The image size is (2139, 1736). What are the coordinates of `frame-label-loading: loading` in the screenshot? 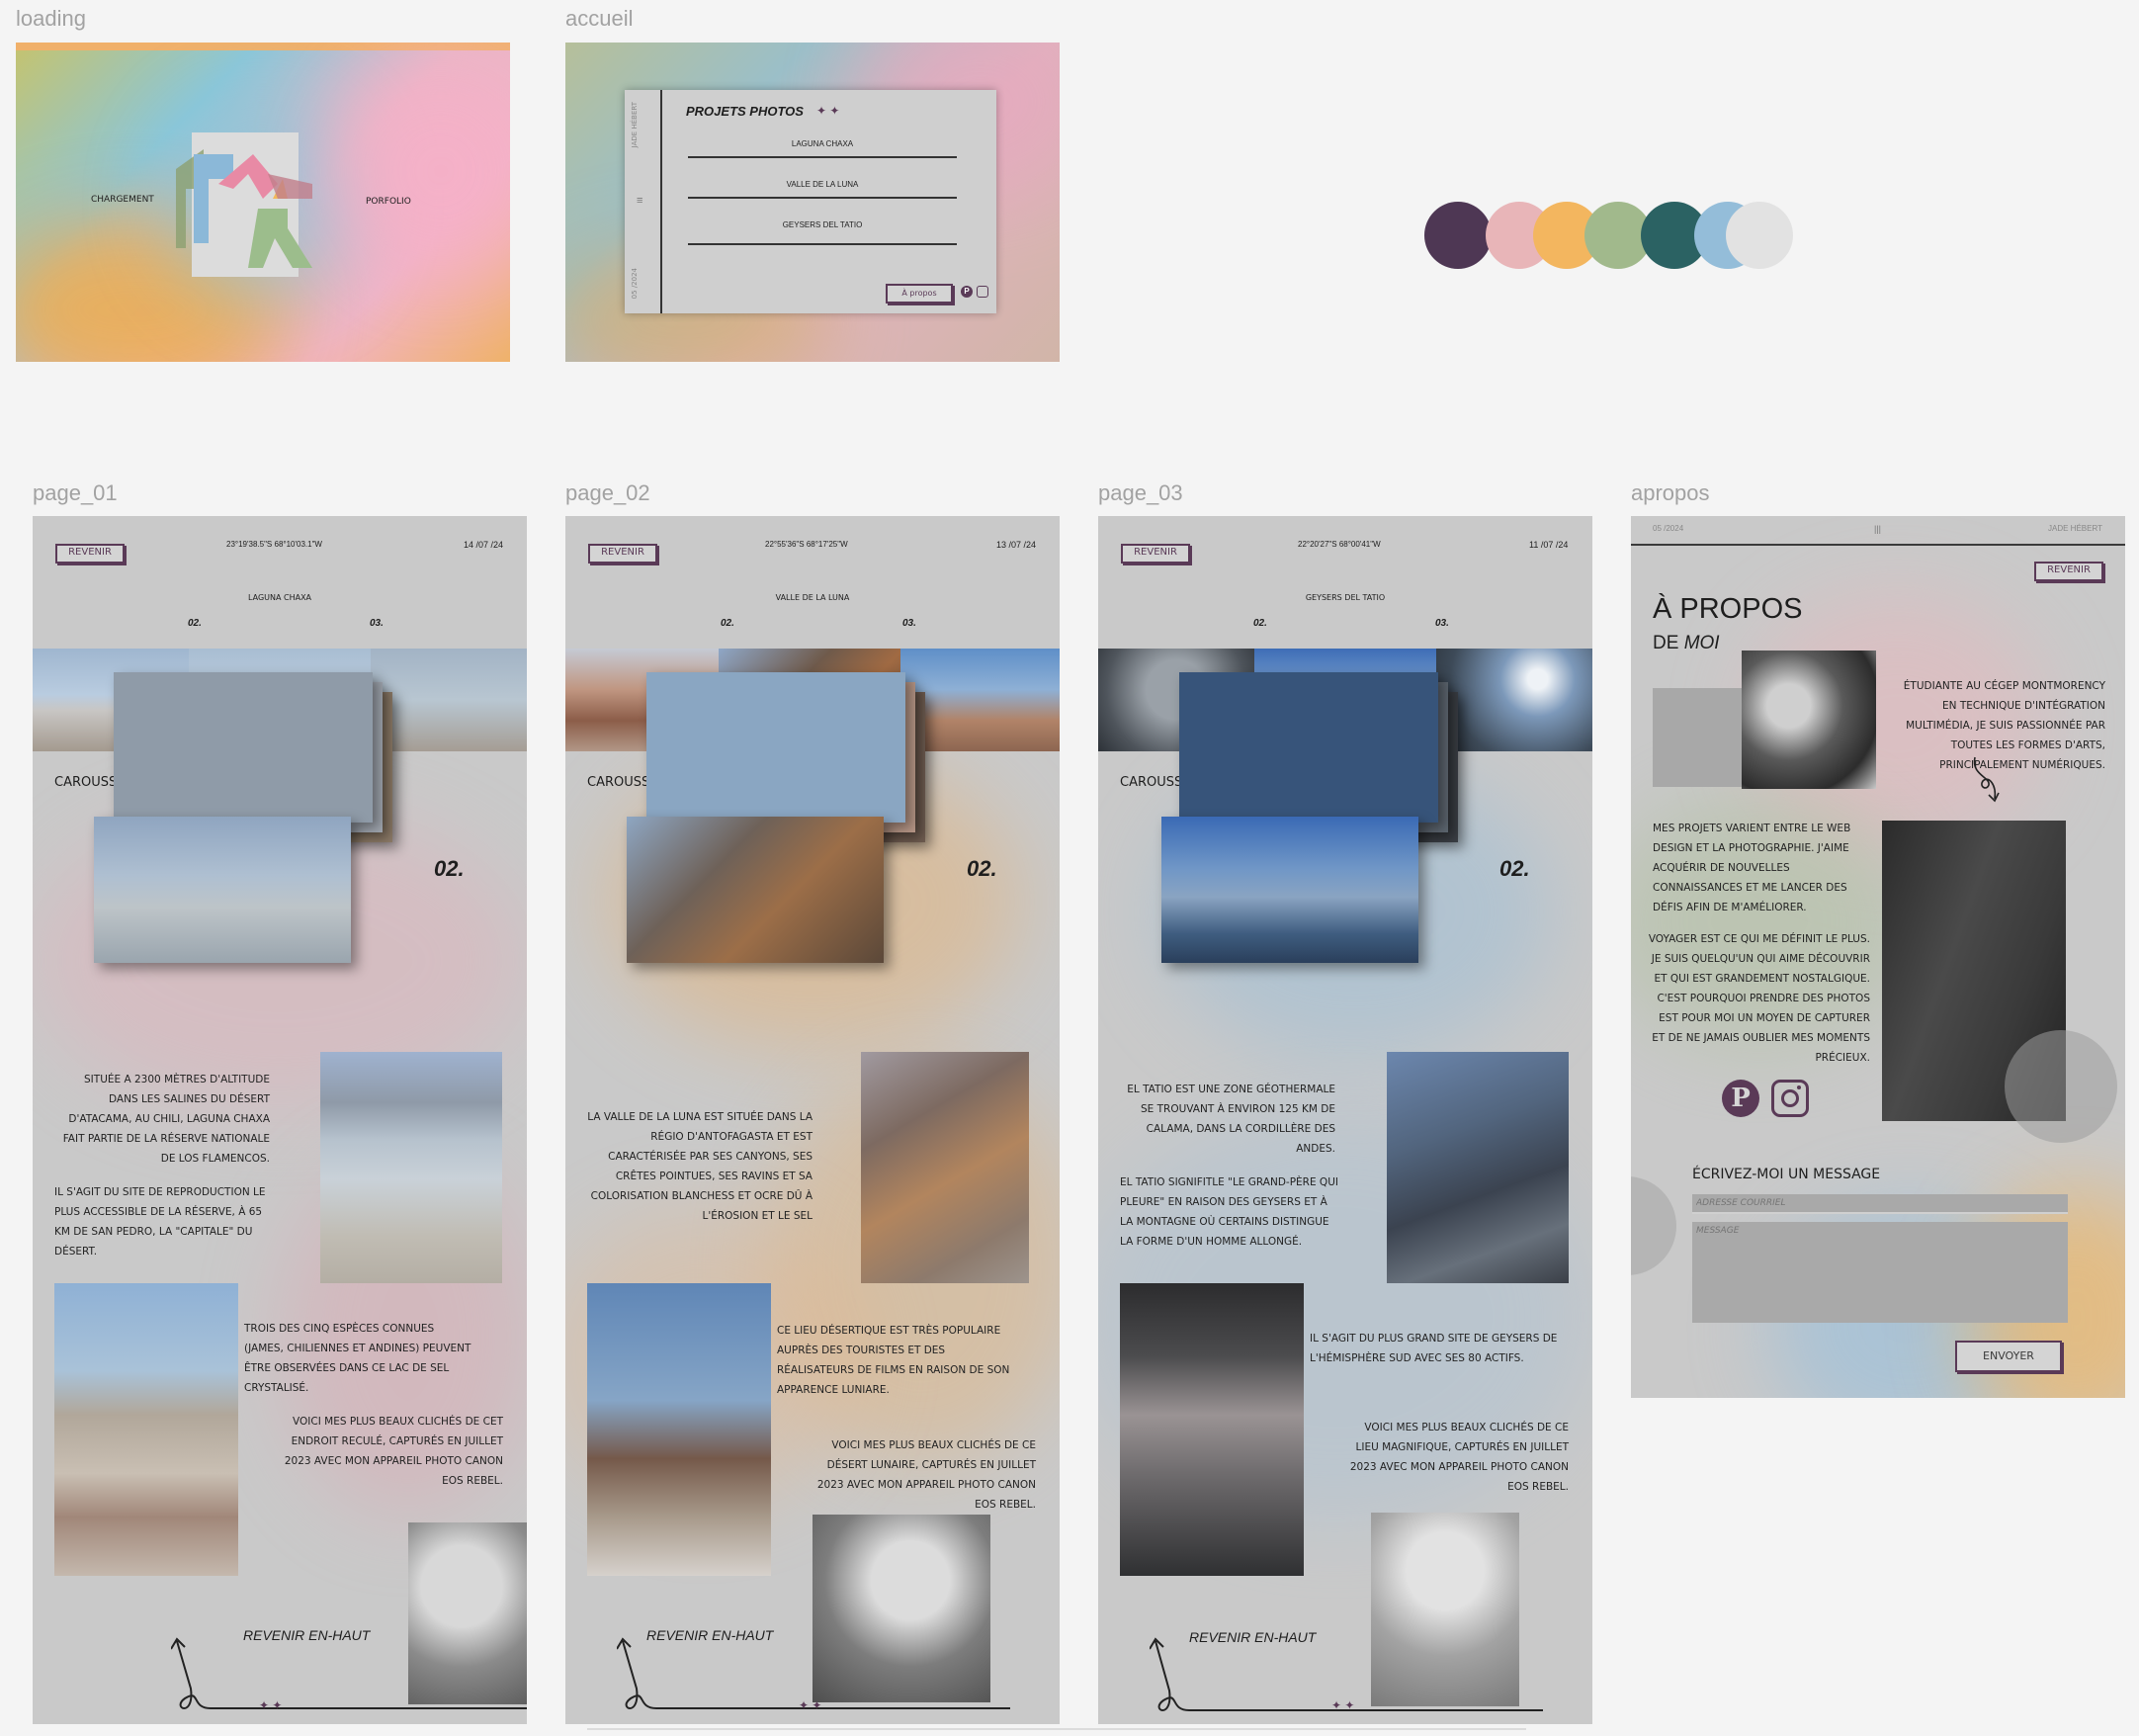 It's located at (51, 18).